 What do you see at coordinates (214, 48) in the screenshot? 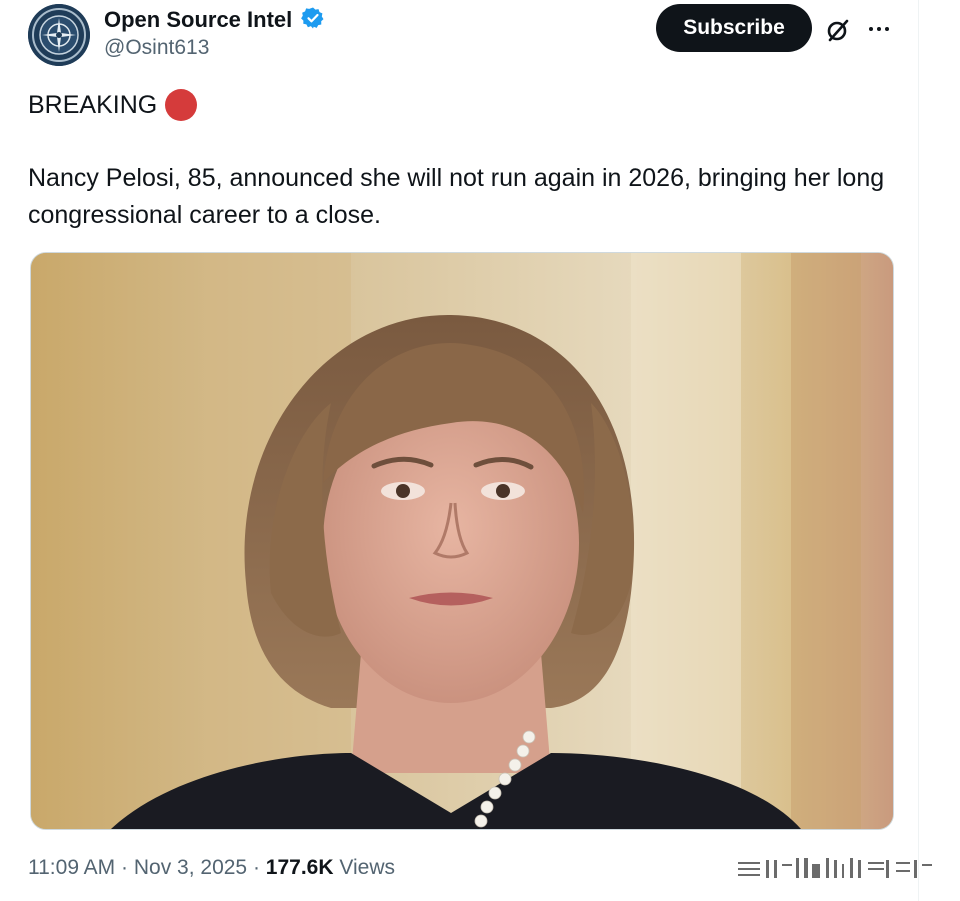
I see `author-handle: @Osint613` at bounding box center [214, 48].